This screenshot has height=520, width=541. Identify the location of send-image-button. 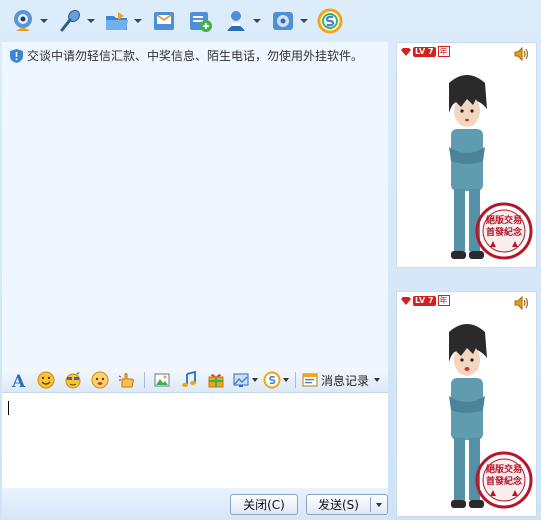
(162, 380).